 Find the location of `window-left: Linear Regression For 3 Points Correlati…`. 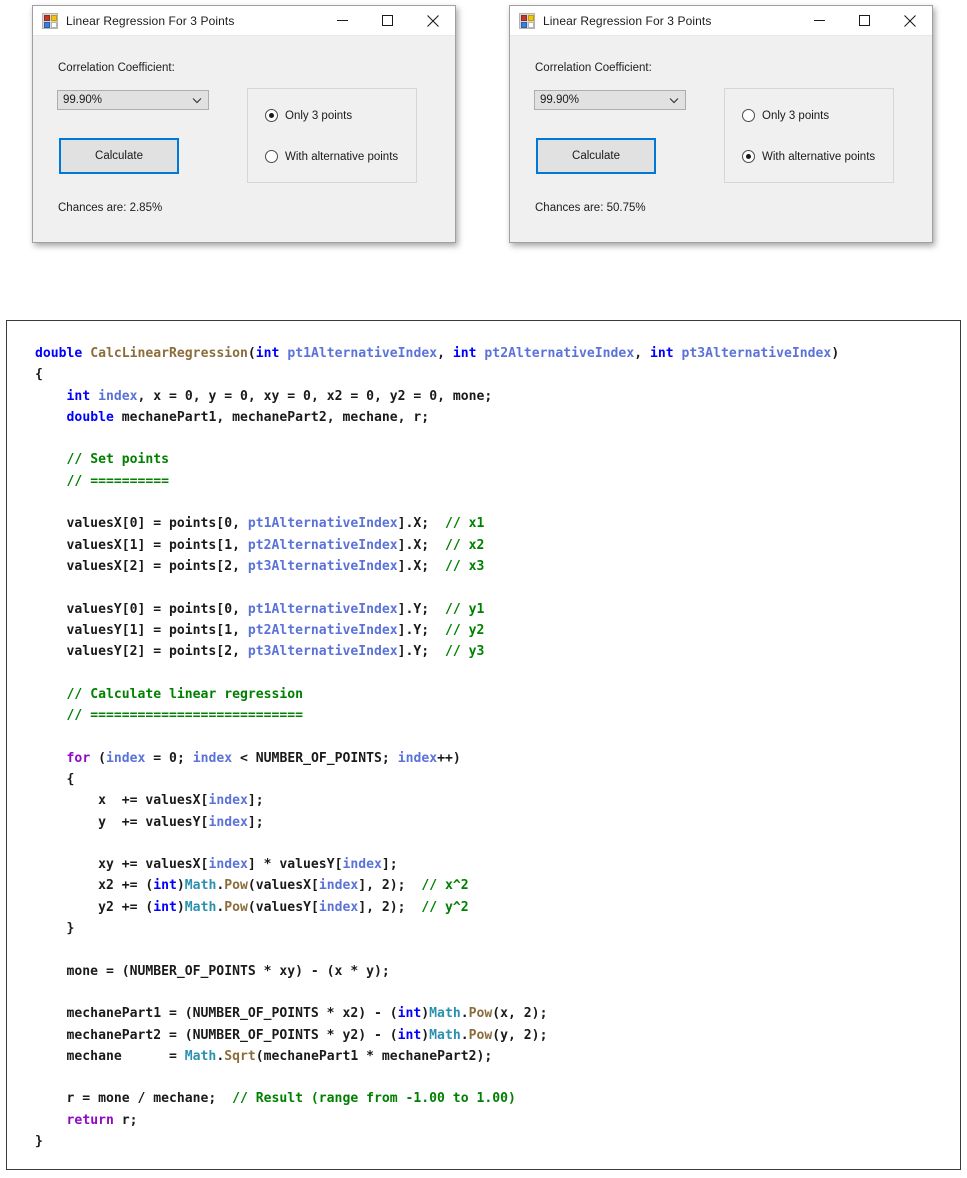

window-left: Linear Regression For 3 Points Correlati… is located at coordinates (244, 124).